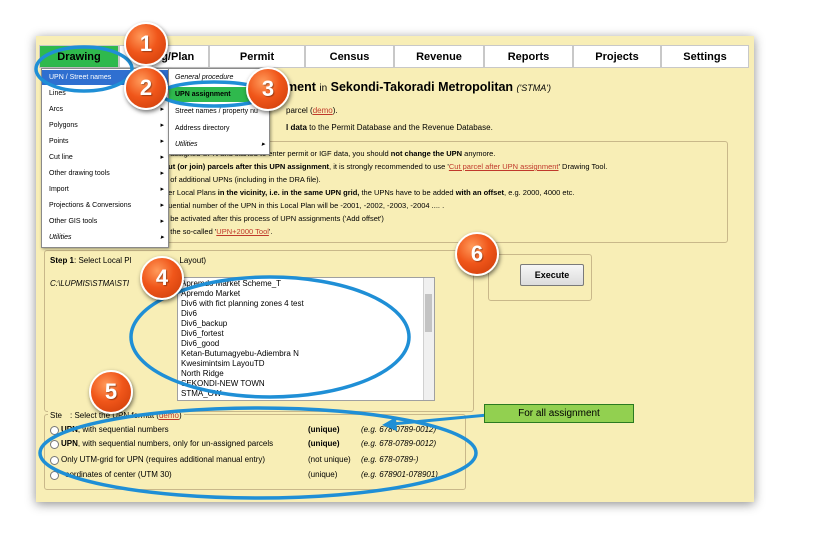 This screenshot has height=538, width=814. What do you see at coordinates (268, 89) in the screenshot?
I see `annotation-number-3: 3` at bounding box center [268, 89].